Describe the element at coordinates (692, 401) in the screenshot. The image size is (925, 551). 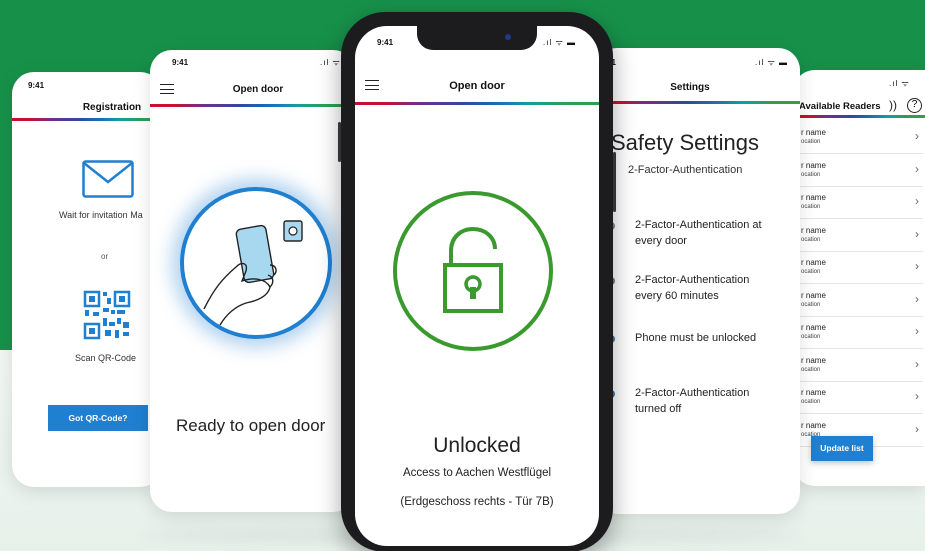
I see `option-label-4: 2-Factor-Authentication turned off` at that location.